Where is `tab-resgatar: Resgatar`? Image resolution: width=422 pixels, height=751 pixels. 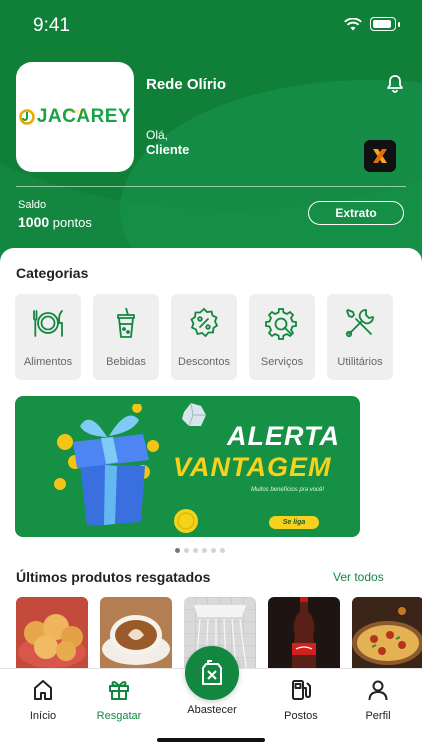 tab-resgatar: Resgatar is located at coordinates (119, 700).